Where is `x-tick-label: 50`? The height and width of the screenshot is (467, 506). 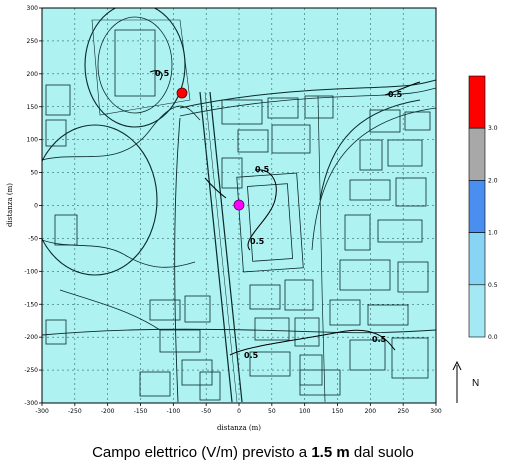 x-tick-label: 50 is located at coordinates (272, 411).